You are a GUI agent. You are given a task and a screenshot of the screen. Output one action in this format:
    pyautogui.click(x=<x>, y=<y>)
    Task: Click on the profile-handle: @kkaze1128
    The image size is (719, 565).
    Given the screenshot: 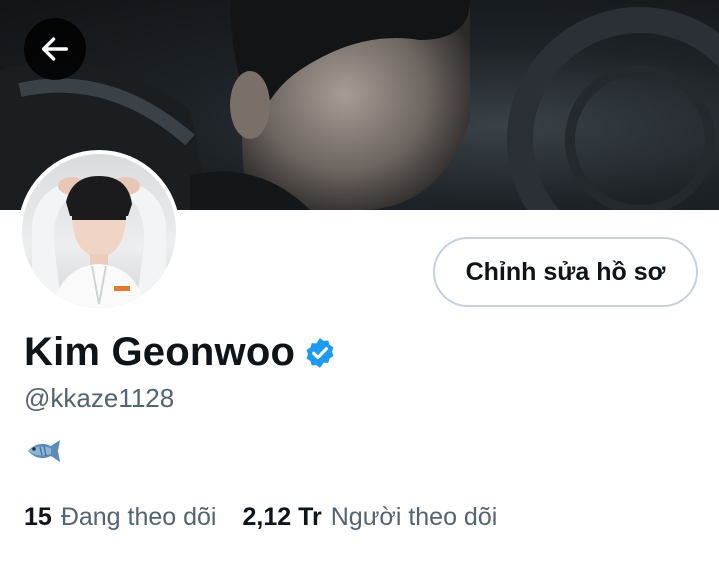 What is the action you would take?
    pyautogui.click(x=99, y=398)
    